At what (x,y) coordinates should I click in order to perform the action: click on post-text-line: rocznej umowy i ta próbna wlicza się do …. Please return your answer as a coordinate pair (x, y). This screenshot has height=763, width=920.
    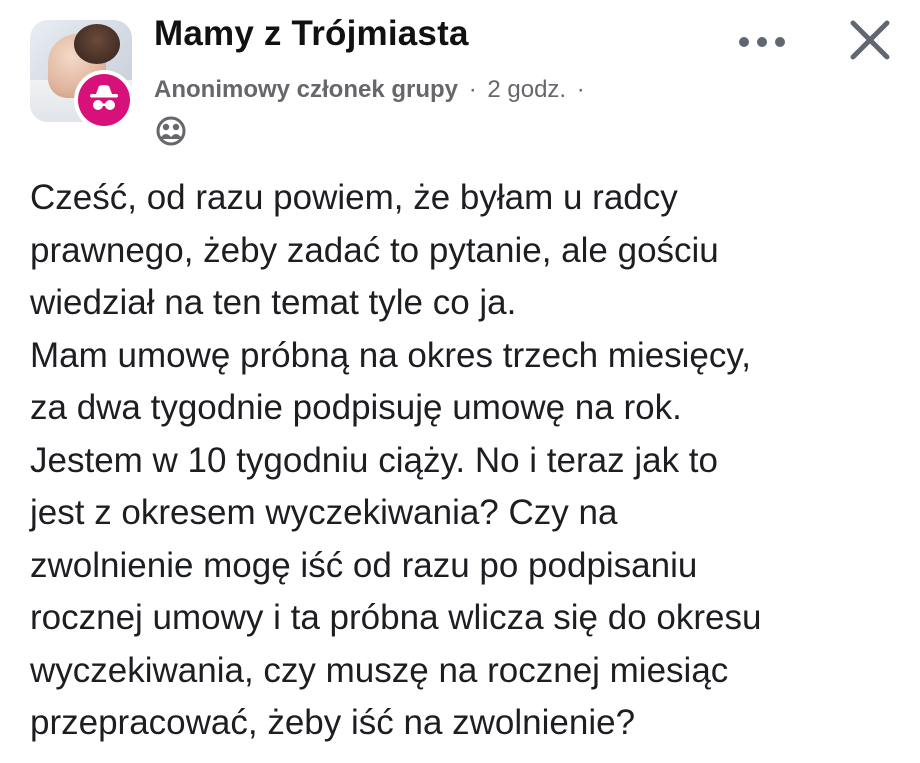
    Looking at the image, I should click on (396, 617).